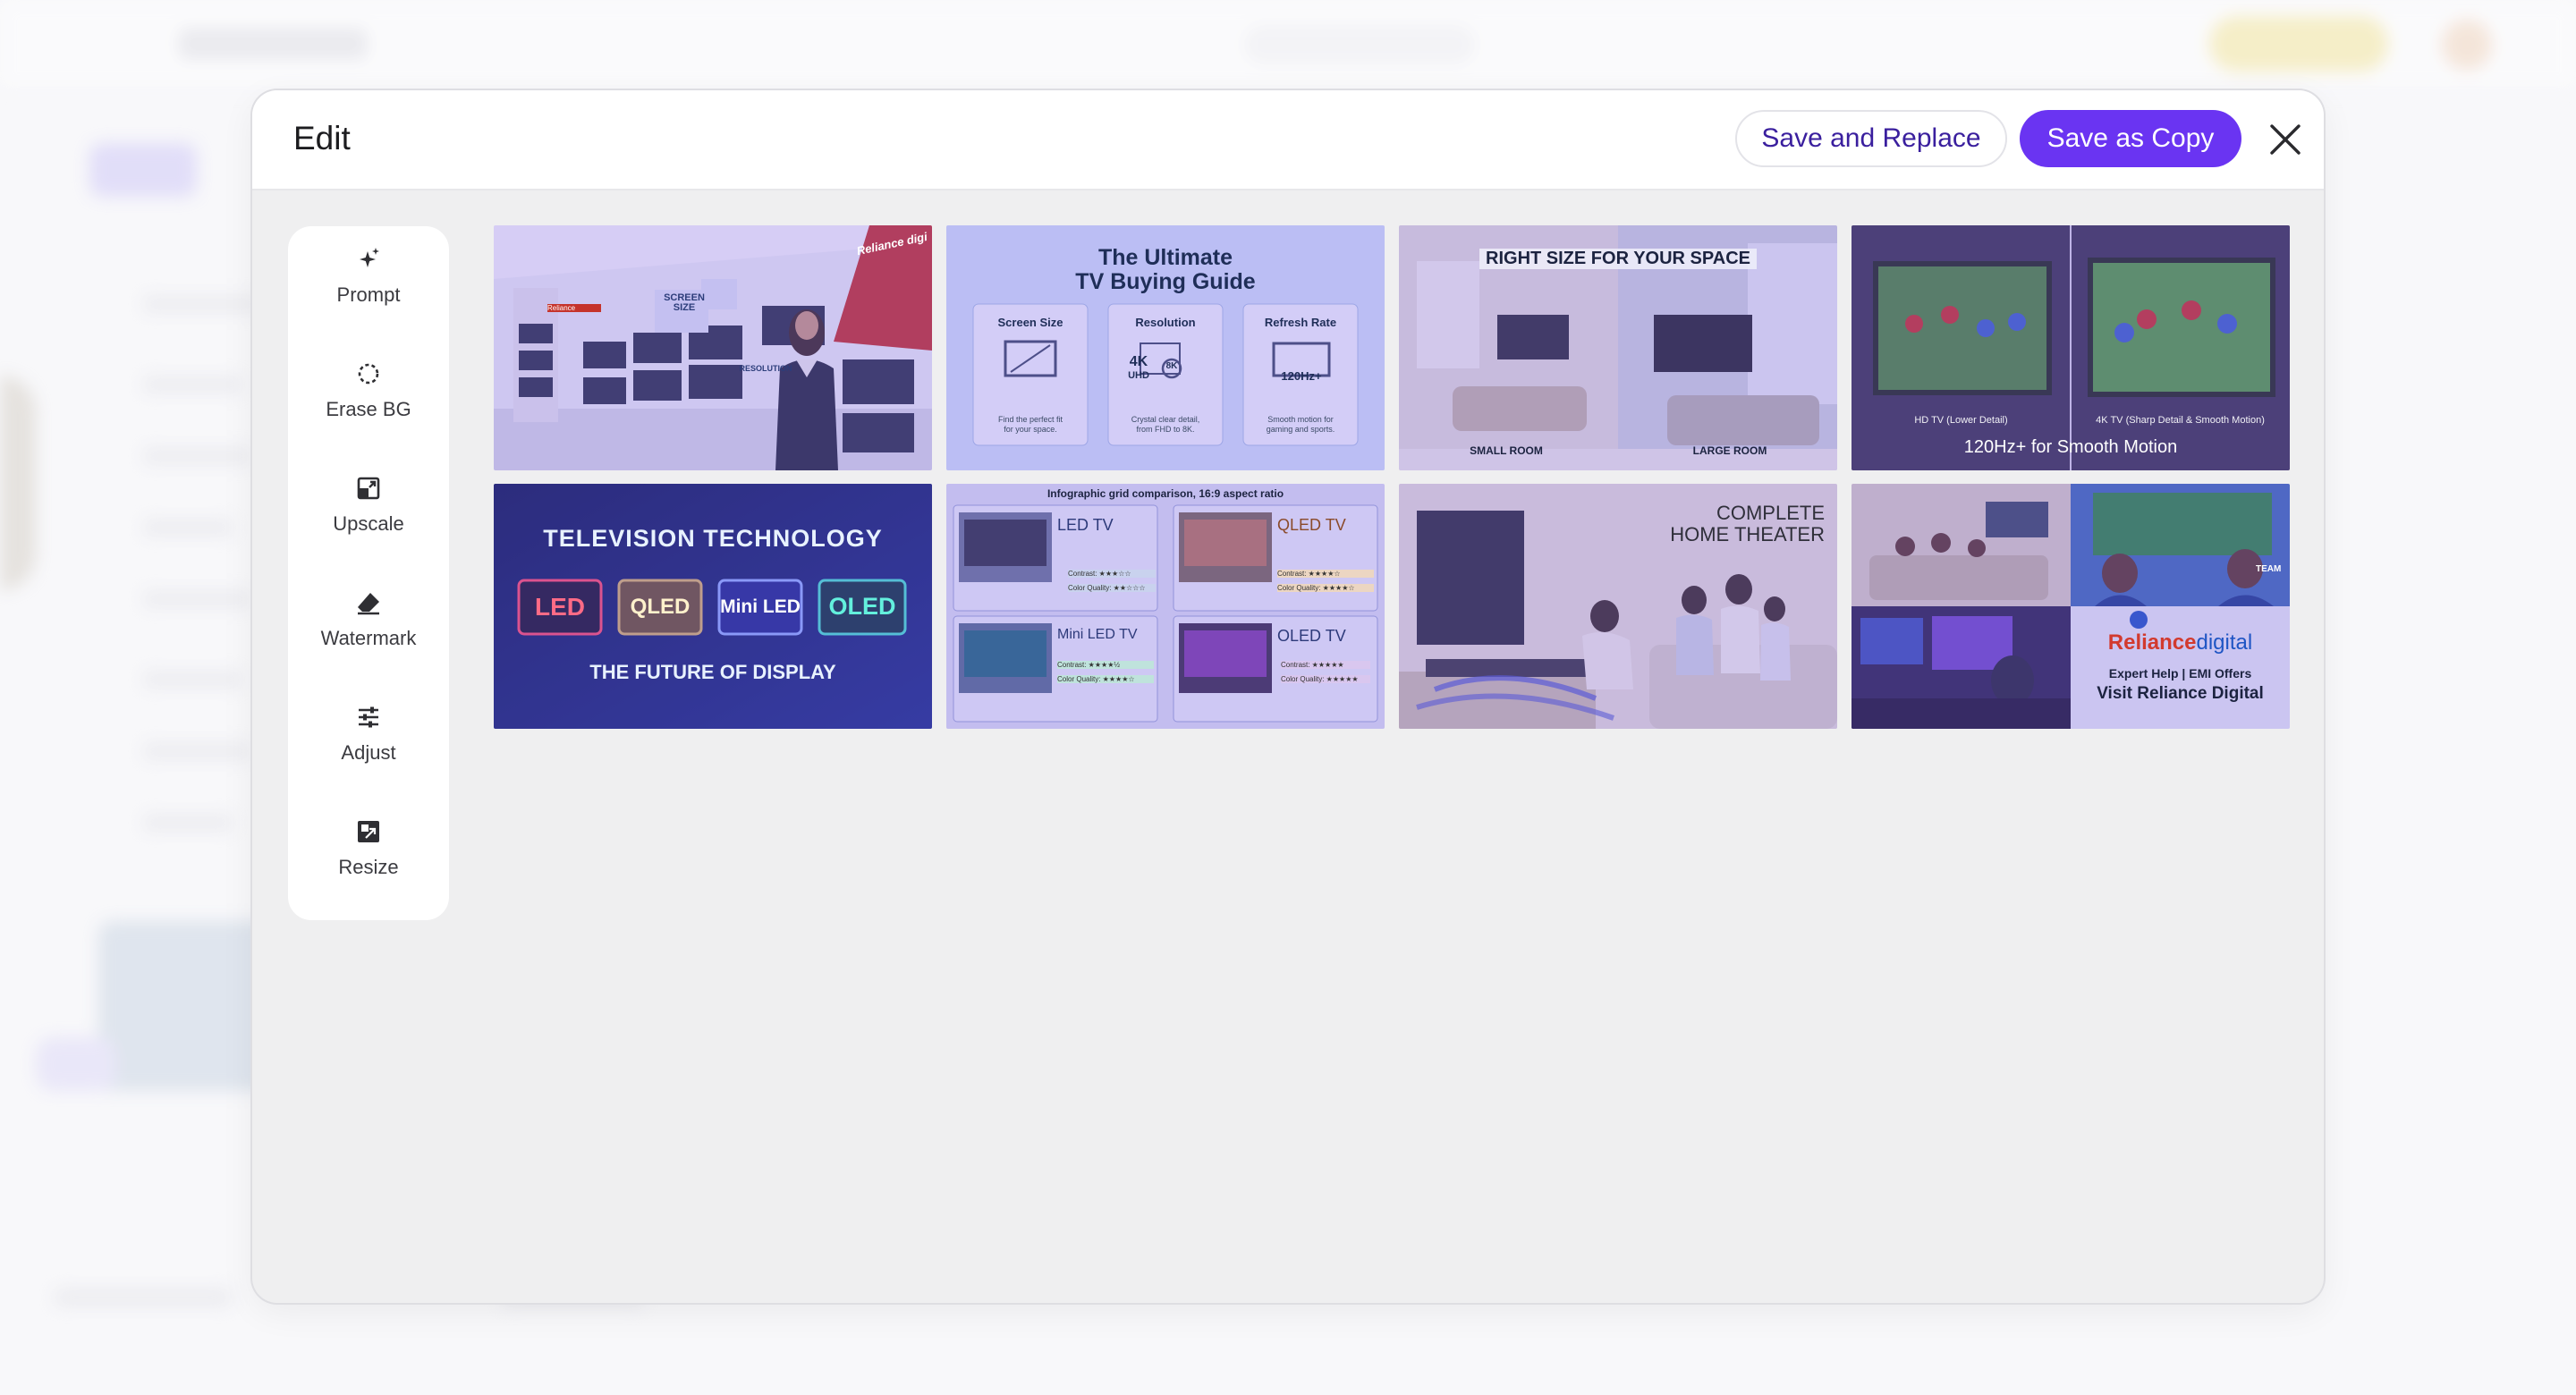 The image size is (2576, 1395). I want to click on cell-led-name: LED TV, so click(1085, 525).